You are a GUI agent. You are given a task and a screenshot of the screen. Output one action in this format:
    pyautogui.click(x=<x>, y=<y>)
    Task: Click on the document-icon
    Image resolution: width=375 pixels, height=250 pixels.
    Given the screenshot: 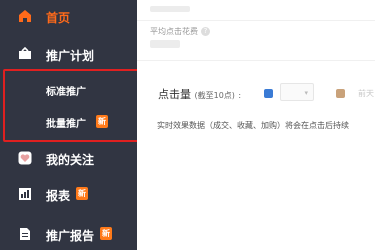 What is the action you would take?
    pyautogui.click(x=25, y=234)
    